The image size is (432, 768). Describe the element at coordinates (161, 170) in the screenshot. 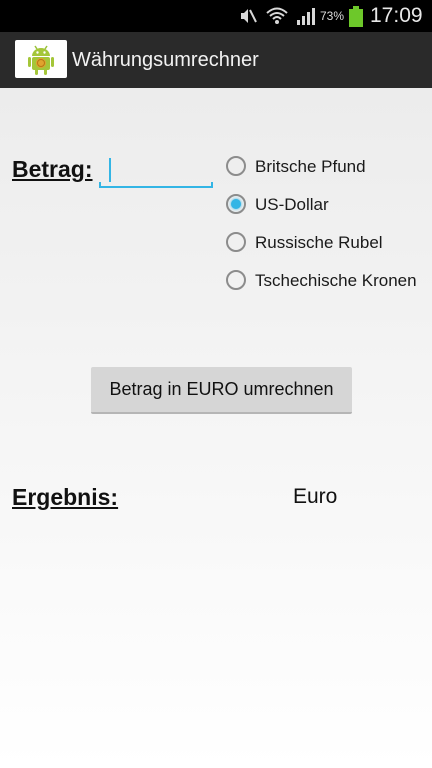

I see `amount-input` at that location.